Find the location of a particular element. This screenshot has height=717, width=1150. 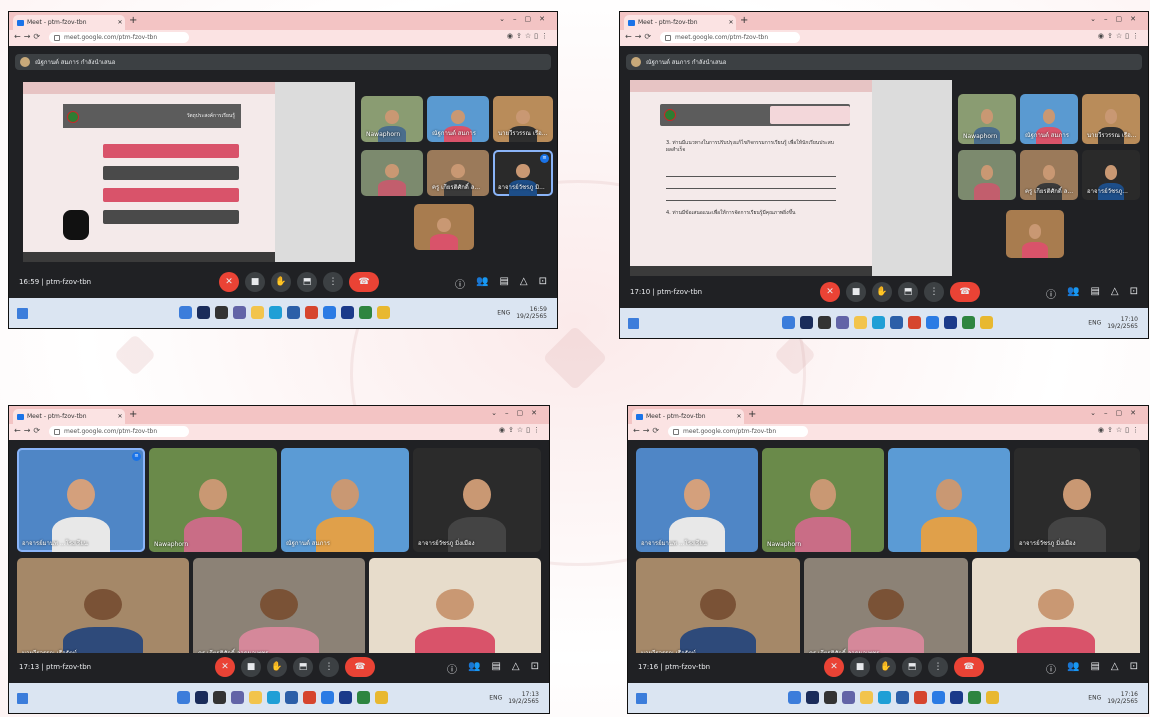

system-tray: ENG 16:59 19/2/2565 is located at coordinates (522, 313).